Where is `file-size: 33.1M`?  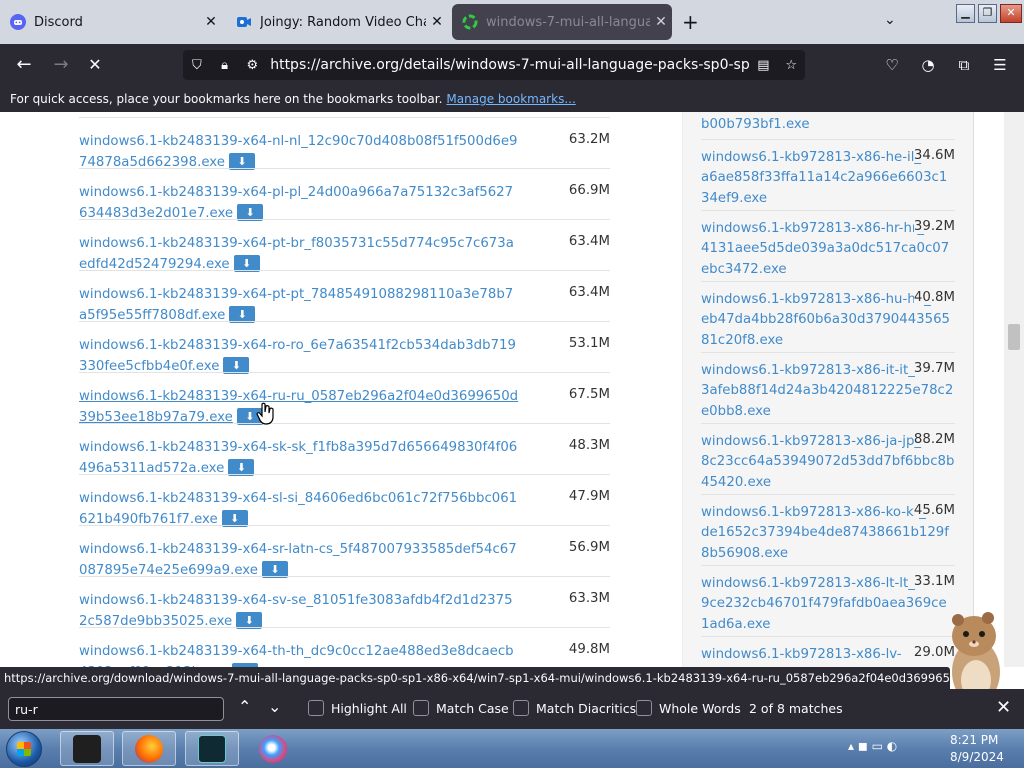
file-size: 33.1M is located at coordinates (934, 581).